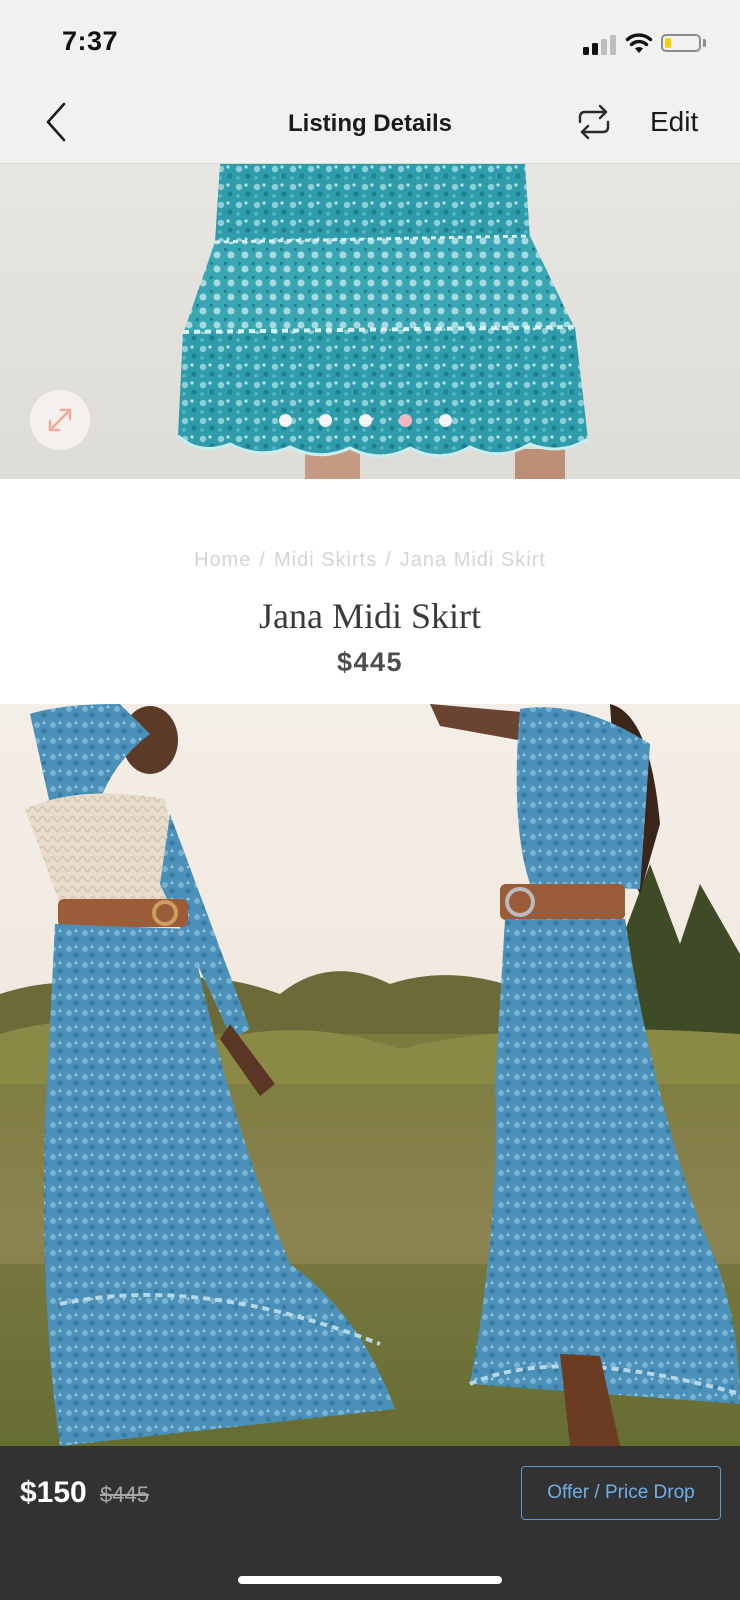  I want to click on expand-arrows-icon, so click(60, 420).